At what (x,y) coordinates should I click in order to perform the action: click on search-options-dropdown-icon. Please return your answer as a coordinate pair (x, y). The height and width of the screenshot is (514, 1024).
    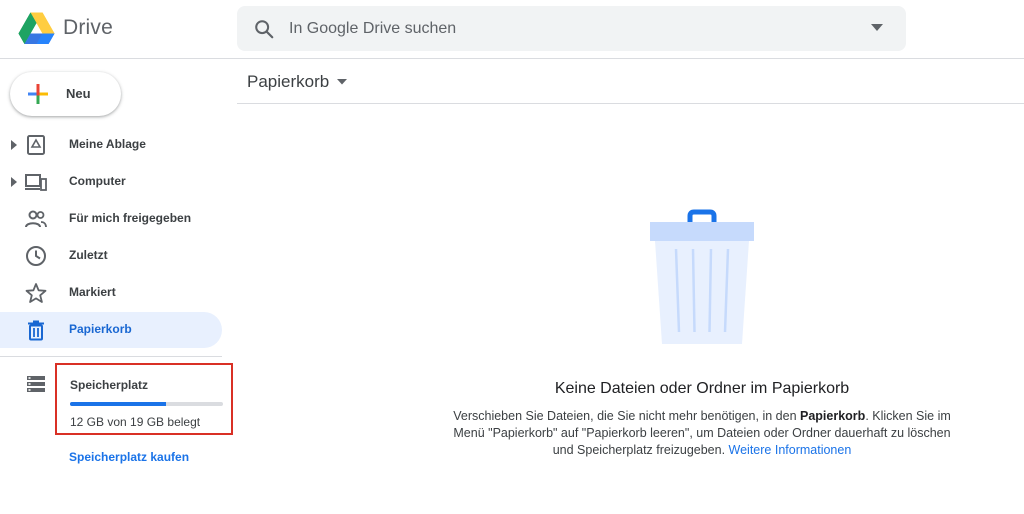
    Looking at the image, I should click on (877, 28).